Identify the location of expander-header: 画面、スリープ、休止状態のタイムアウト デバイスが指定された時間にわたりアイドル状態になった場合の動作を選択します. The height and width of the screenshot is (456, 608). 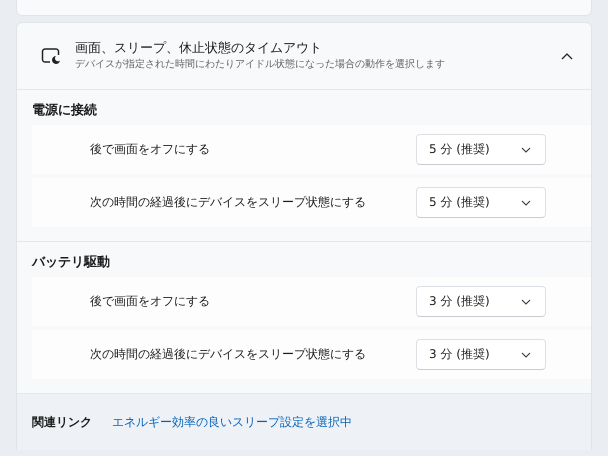
(304, 56).